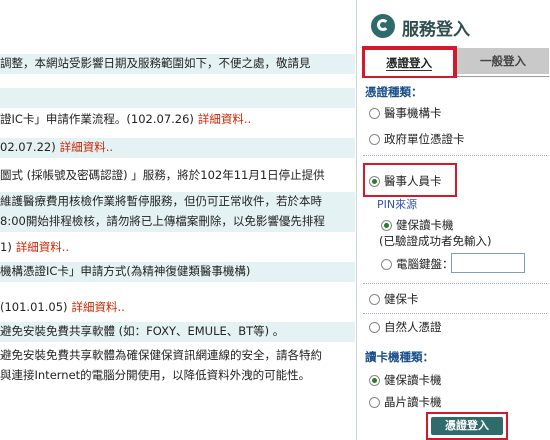 This screenshot has width=550, height=440. What do you see at coordinates (405, 380) in the screenshot?
I see `radio-health-card-reader: 健保讀卡機` at bounding box center [405, 380].